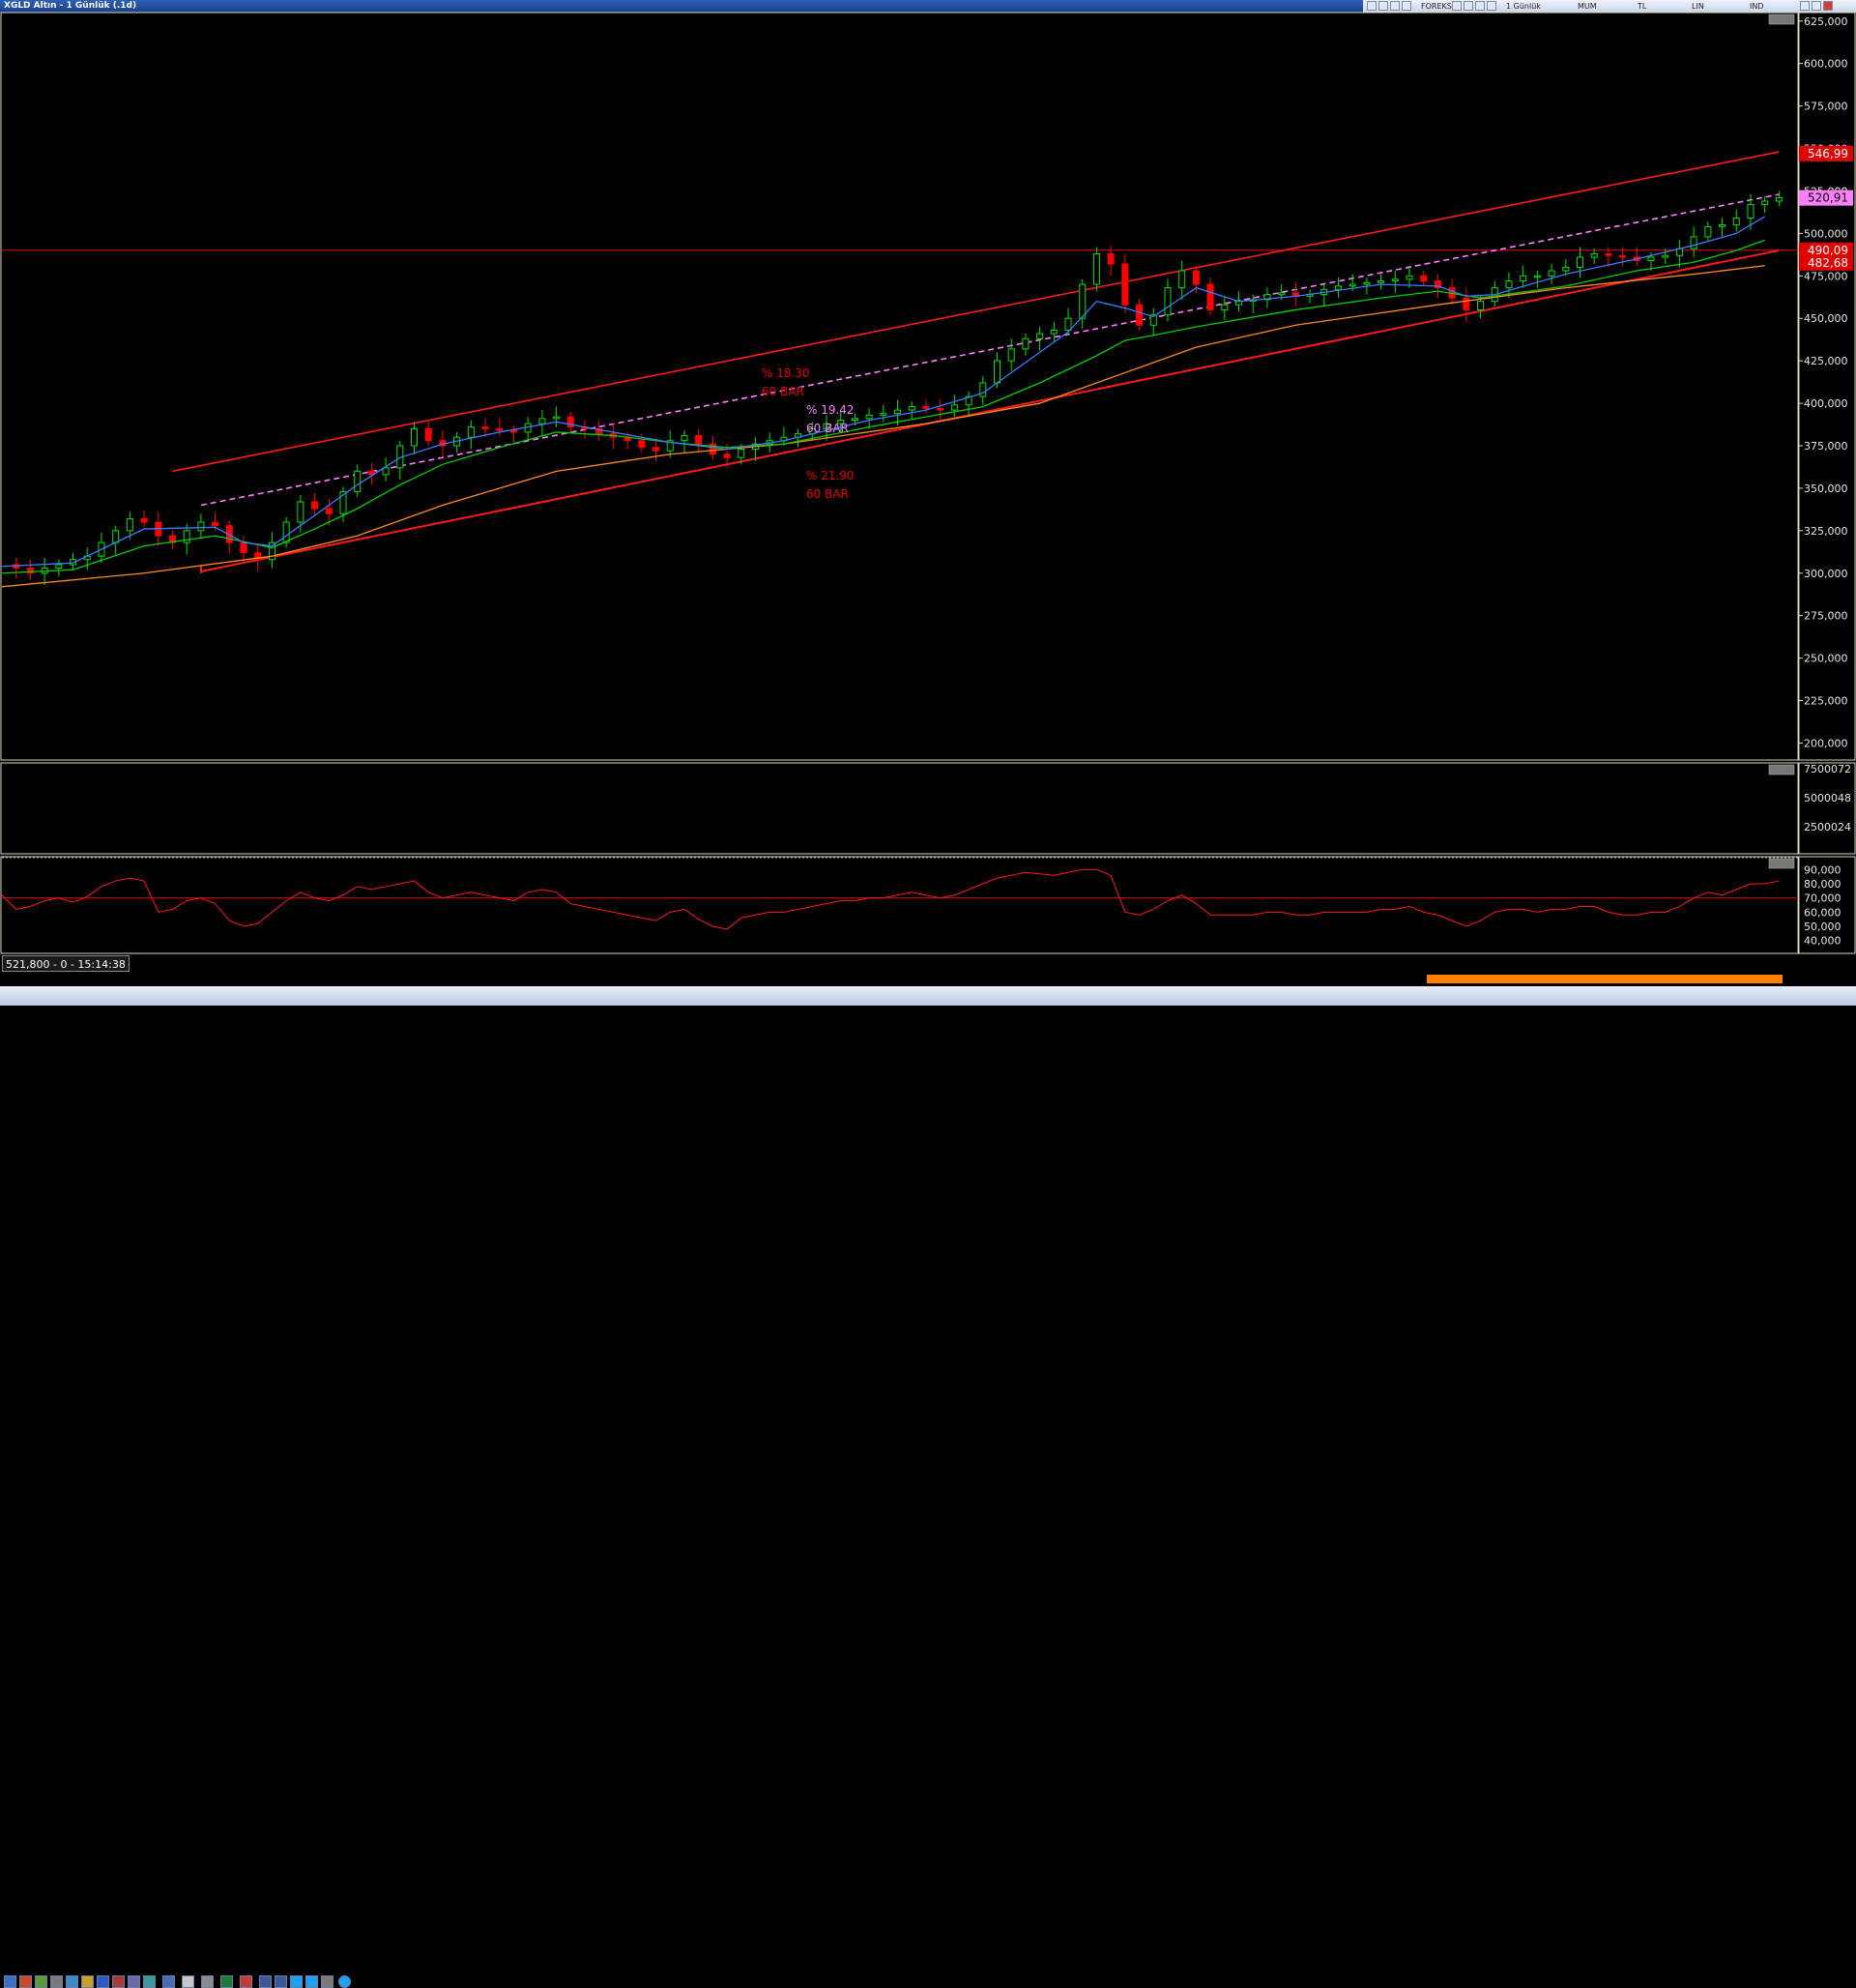  What do you see at coordinates (118, 1981) in the screenshot?
I see `alarm-icon` at bounding box center [118, 1981].